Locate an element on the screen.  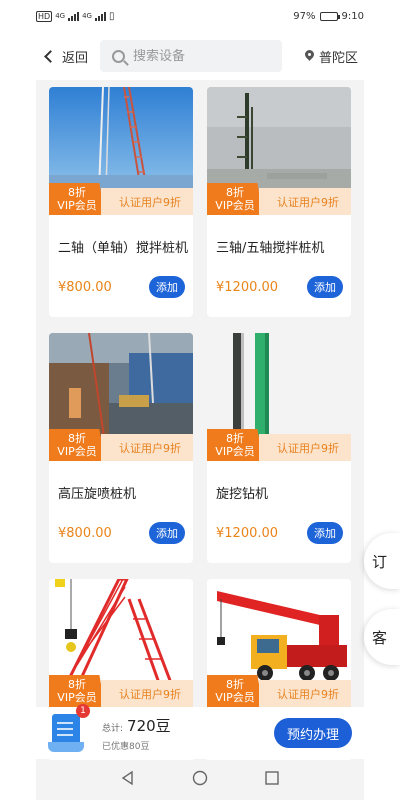
product-title: 旋挖钻机 is located at coordinates (242, 494).